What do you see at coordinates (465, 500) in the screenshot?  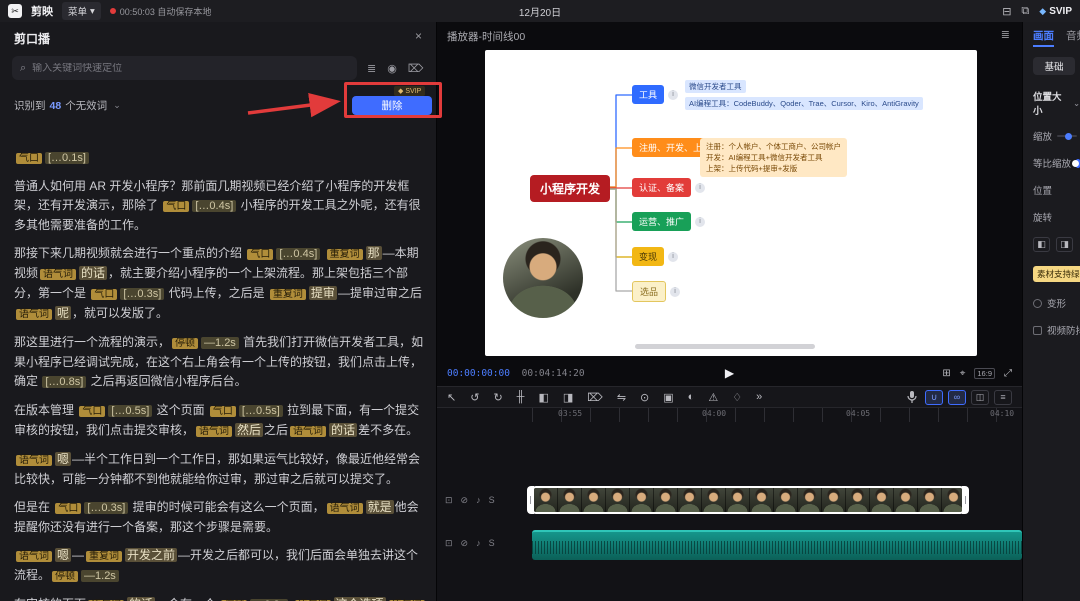 I see `lock-icon: ⊘` at bounding box center [465, 500].